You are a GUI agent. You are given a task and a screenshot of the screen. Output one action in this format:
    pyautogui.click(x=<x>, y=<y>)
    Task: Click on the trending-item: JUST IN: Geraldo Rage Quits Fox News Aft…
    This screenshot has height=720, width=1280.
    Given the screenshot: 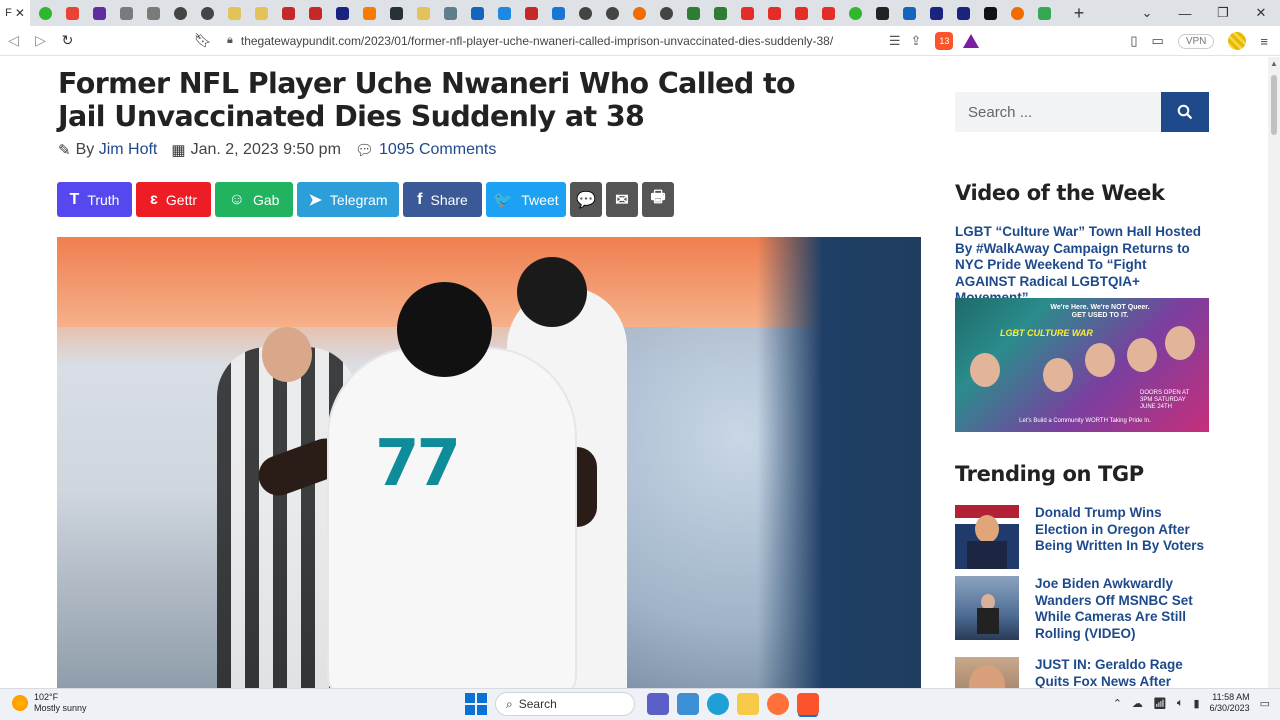 What is the action you would take?
    pyautogui.click(x=1082, y=672)
    